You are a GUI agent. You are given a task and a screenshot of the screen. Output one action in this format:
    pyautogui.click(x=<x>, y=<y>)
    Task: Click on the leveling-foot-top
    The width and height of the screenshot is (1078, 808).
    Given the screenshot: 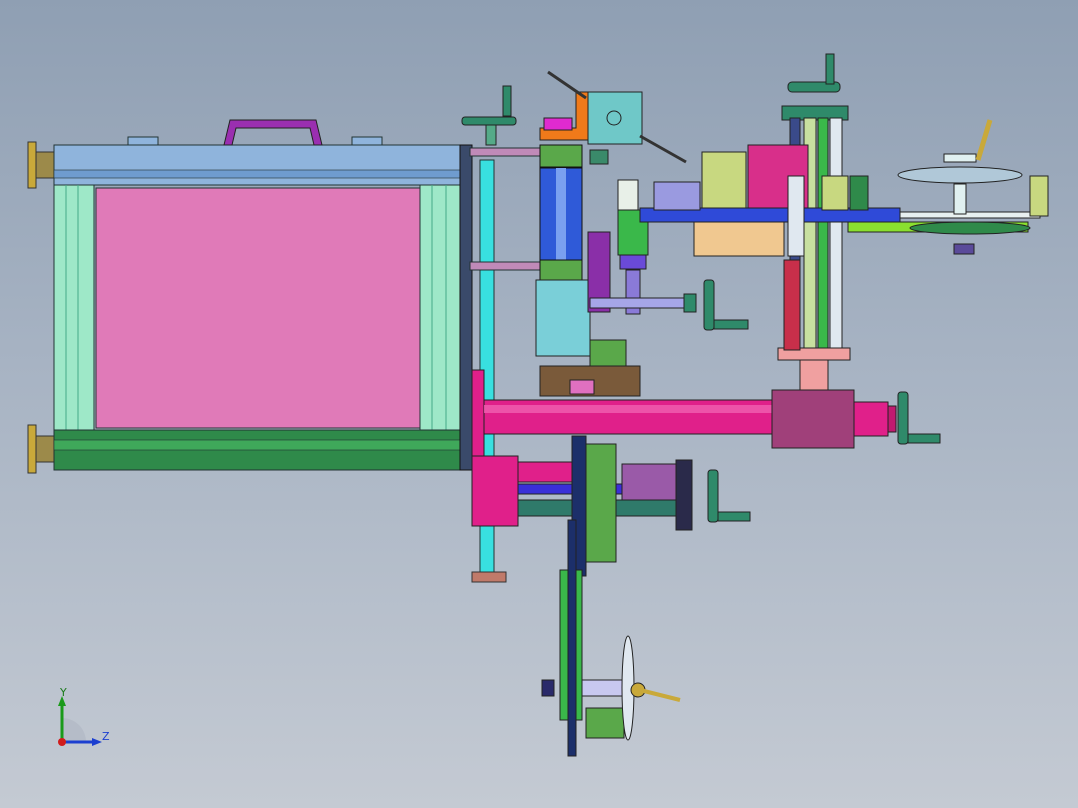 What is the action you would take?
    pyautogui.click(x=41, y=165)
    